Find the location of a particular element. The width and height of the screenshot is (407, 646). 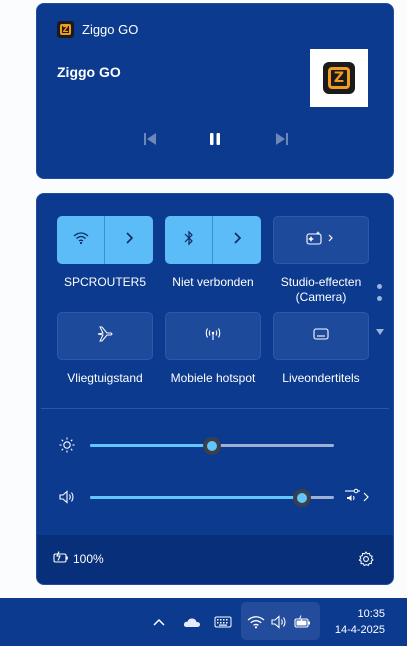

captions-icon is located at coordinates (321, 336).